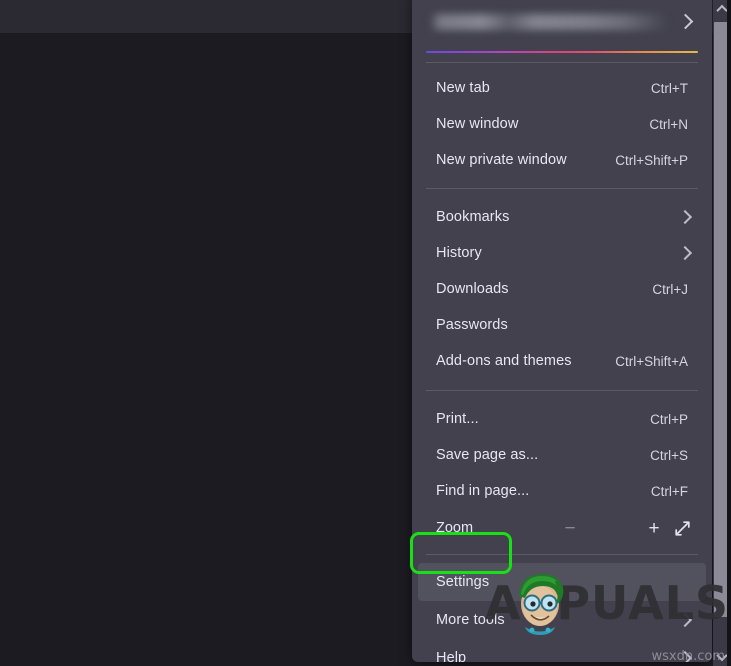 The image size is (731, 666). What do you see at coordinates (470, 620) in the screenshot?
I see `menu-item-label: More tools` at bounding box center [470, 620].